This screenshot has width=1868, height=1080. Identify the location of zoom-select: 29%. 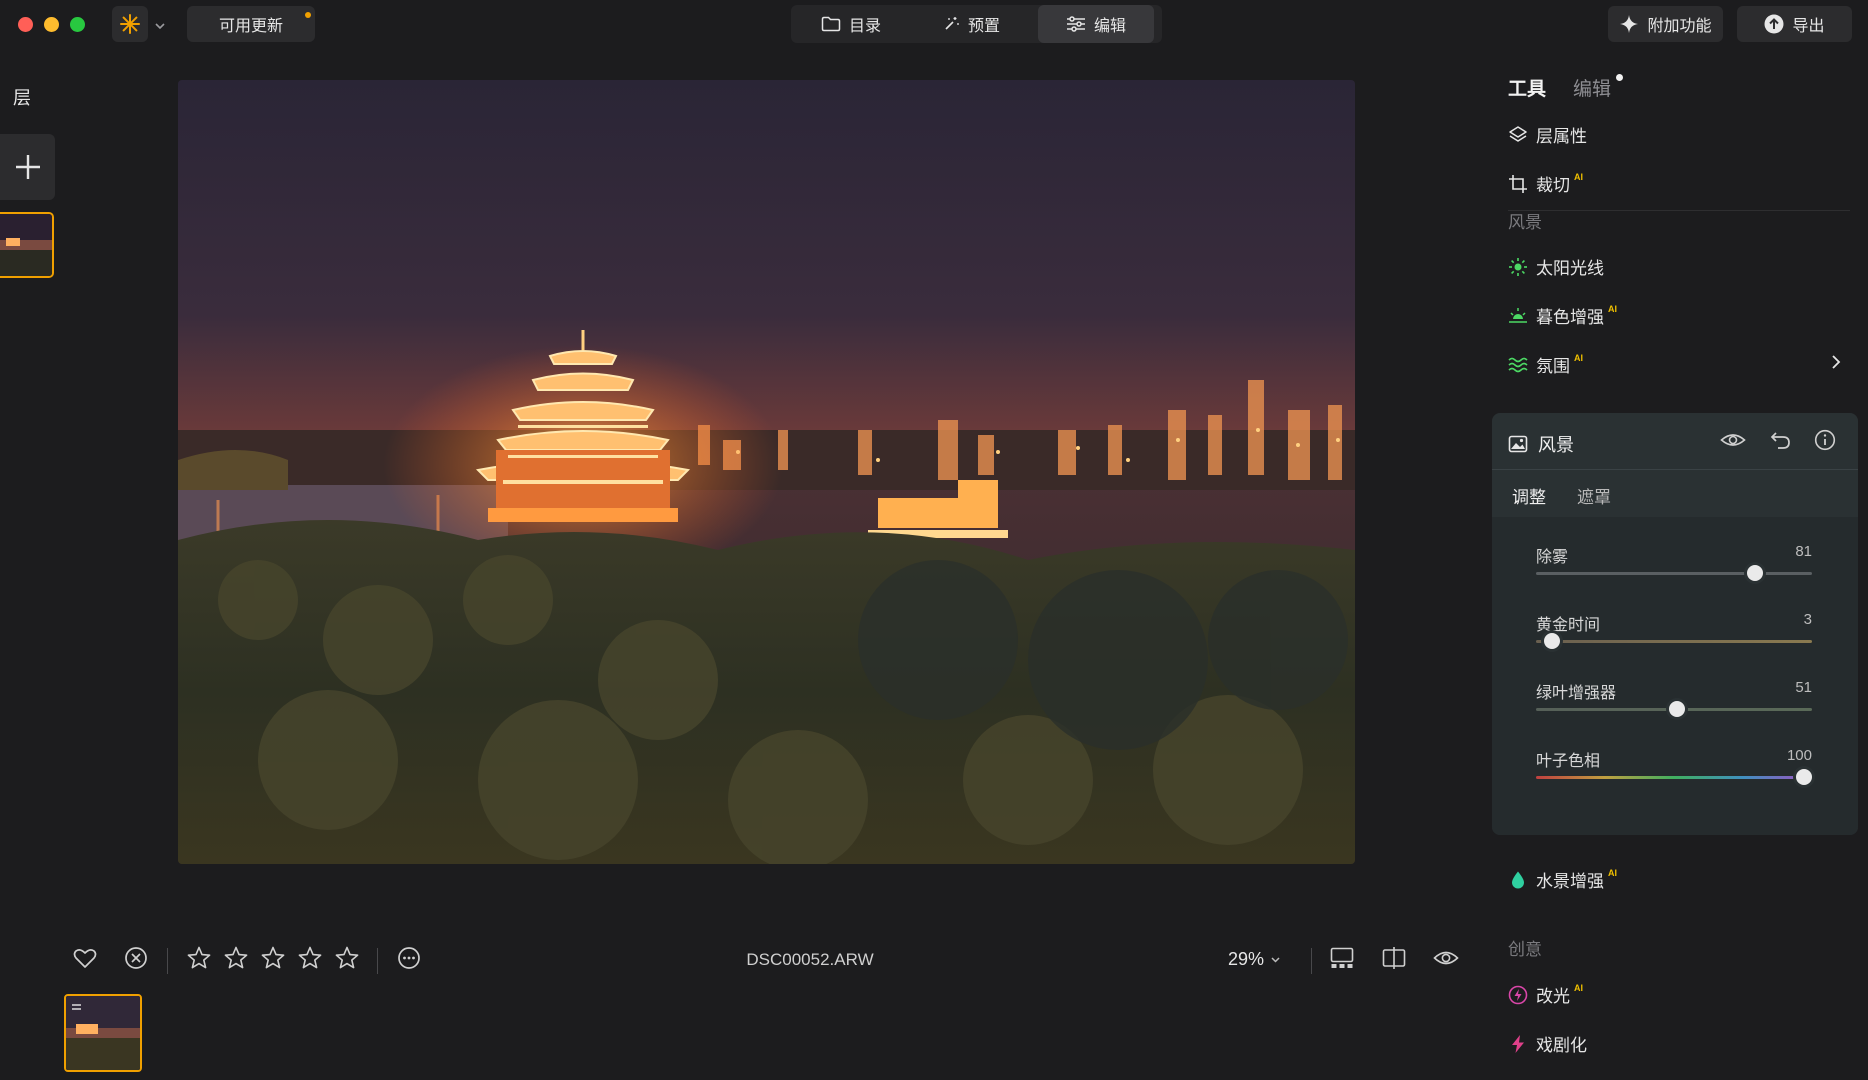
(1254, 959).